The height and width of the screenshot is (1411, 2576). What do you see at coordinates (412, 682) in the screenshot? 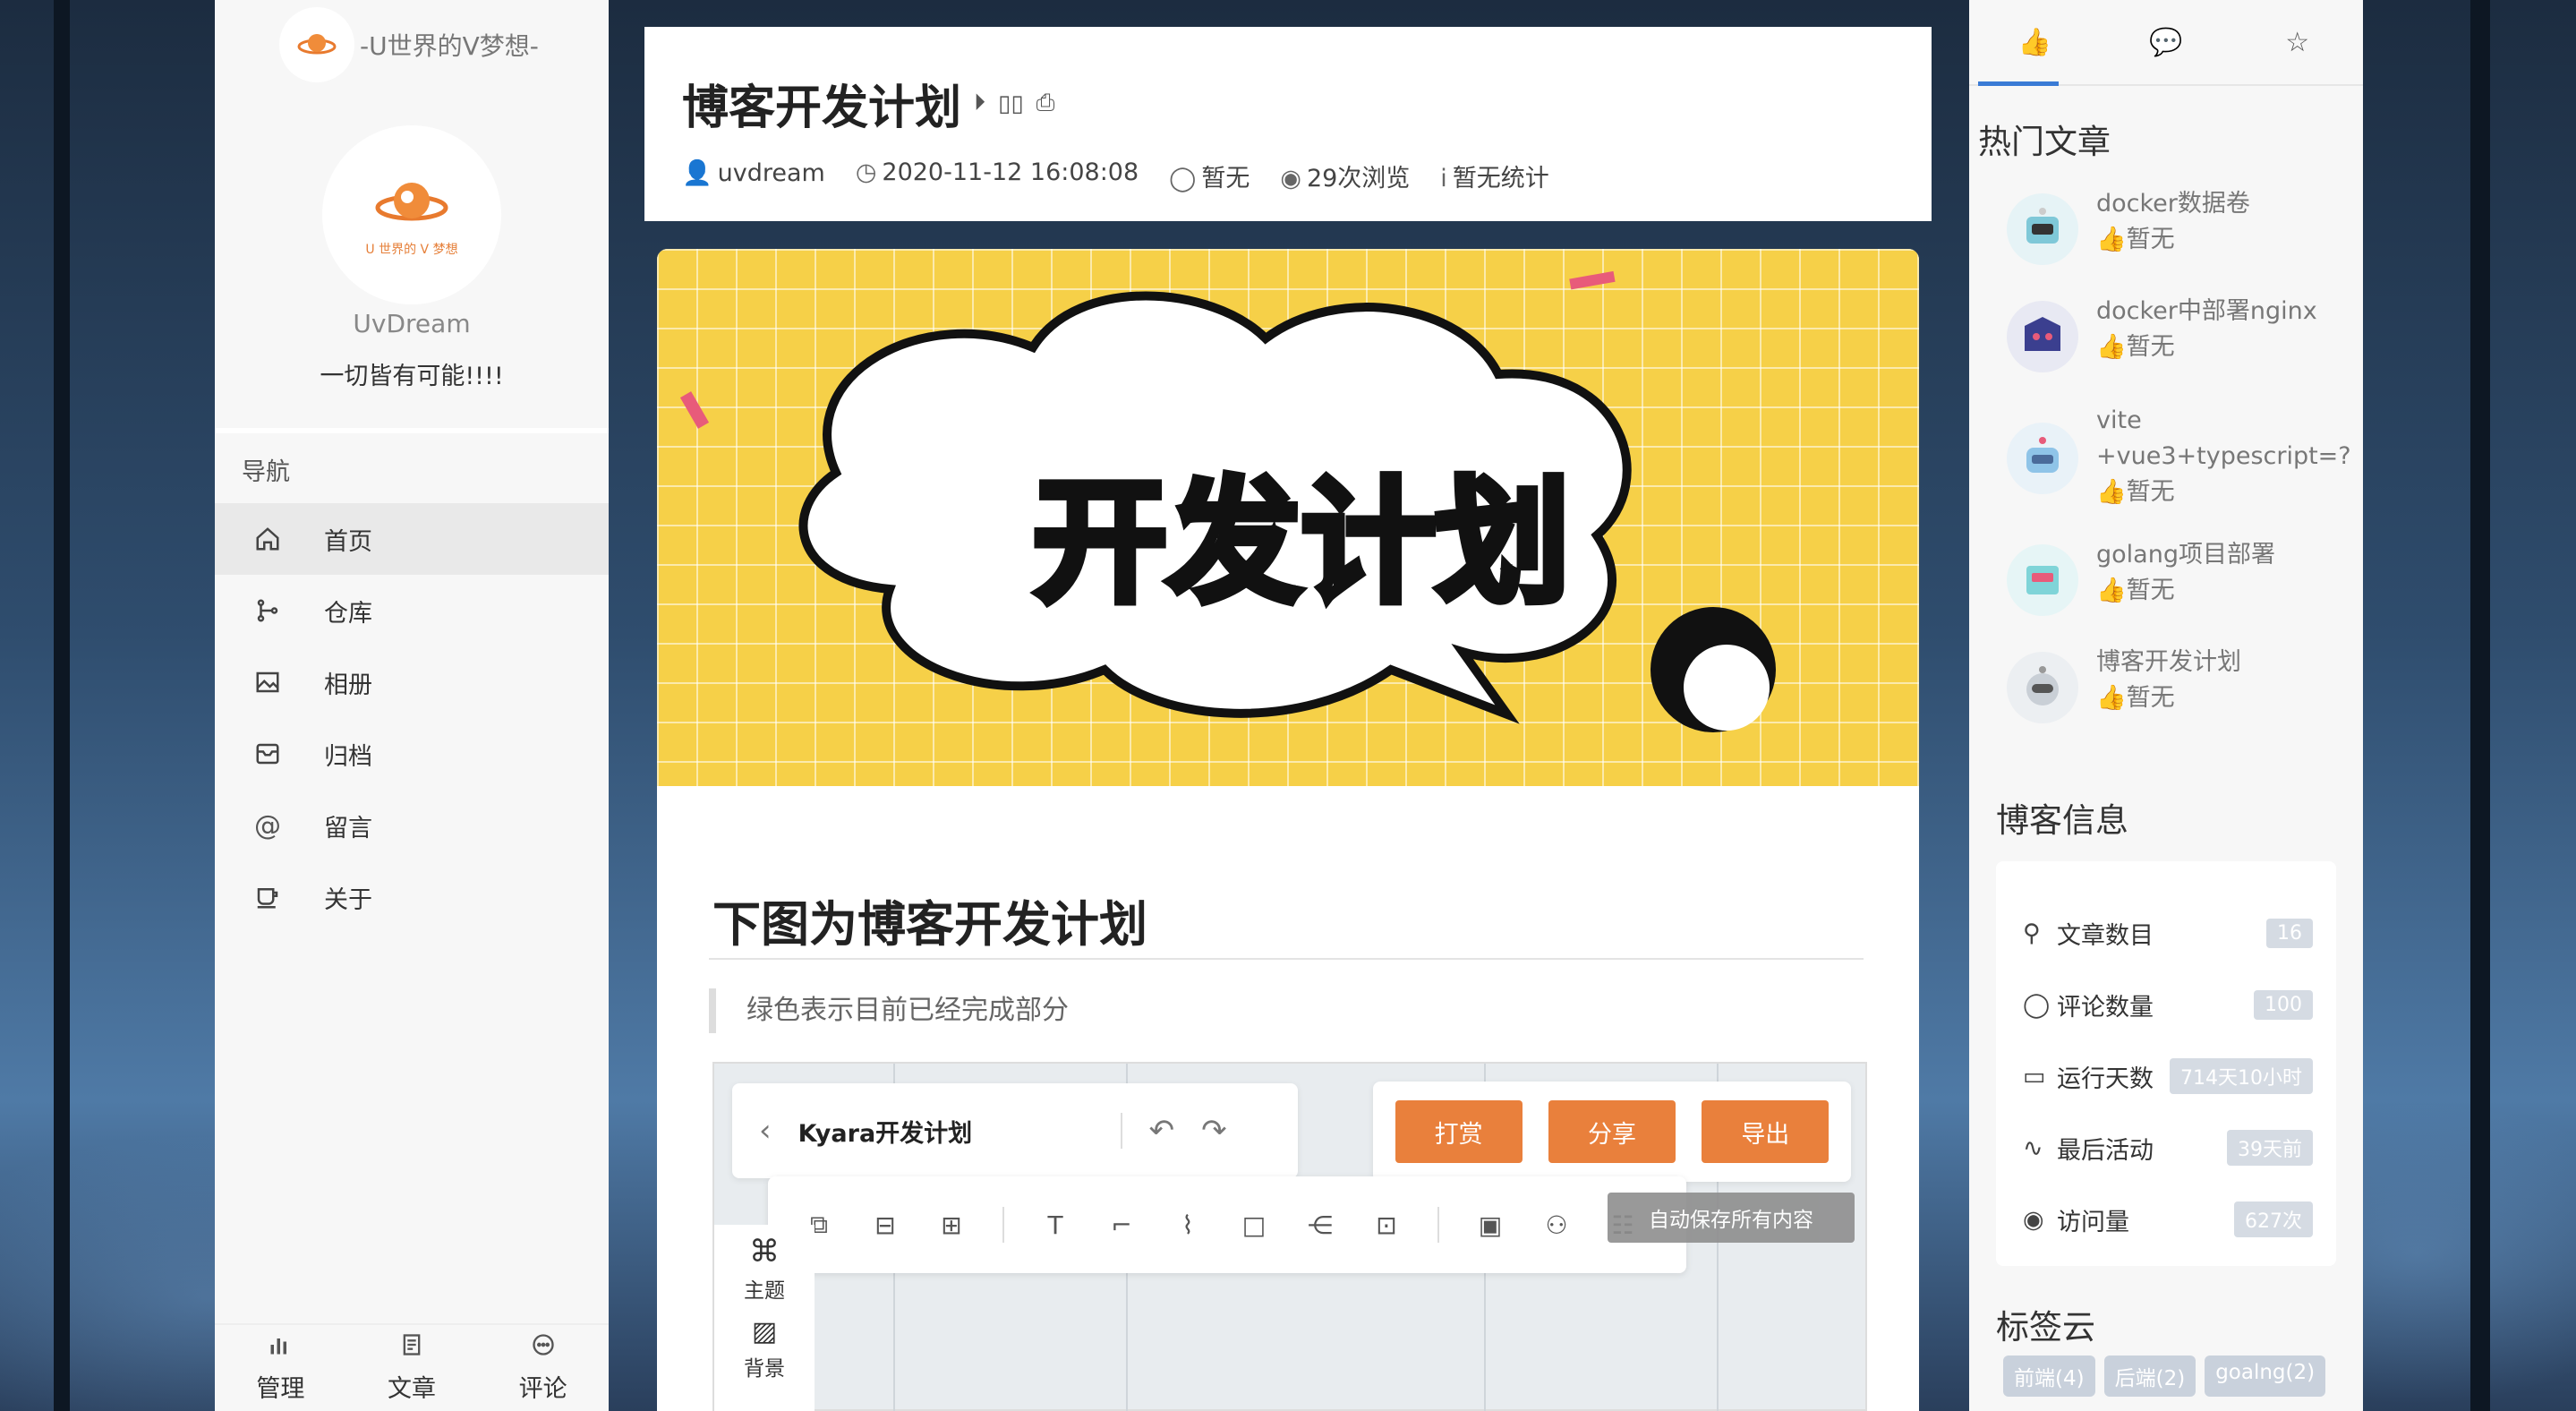
I see `nav-item-album: 相册` at bounding box center [412, 682].